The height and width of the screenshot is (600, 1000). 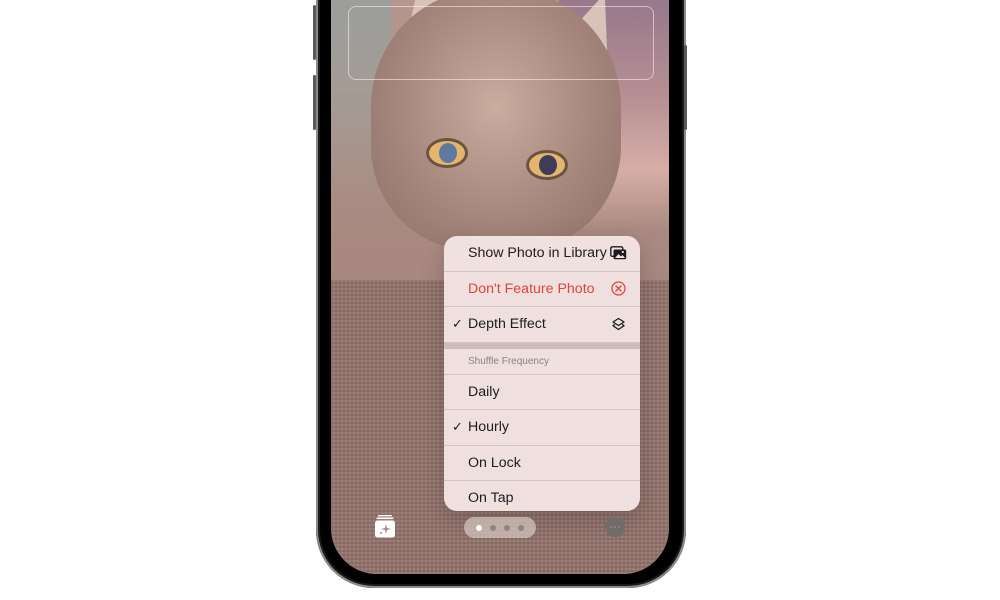 What do you see at coordinates (542, 362) in the screenshot?
I see `shuffle-frequency-header: Shuffle Frequency` at bounding box center [542, 362].